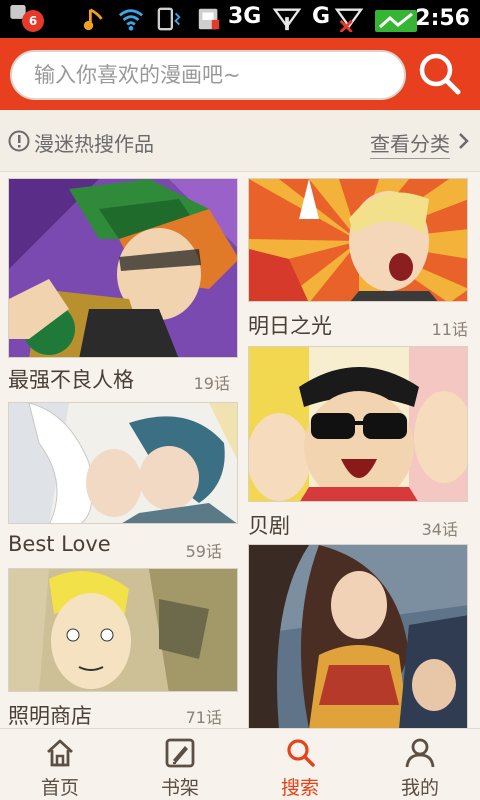 The image size is (480, 800). Describe the element at coordinates (71, 380) in the screenshot. I see `comic-title: 最强不良人格` at that location.